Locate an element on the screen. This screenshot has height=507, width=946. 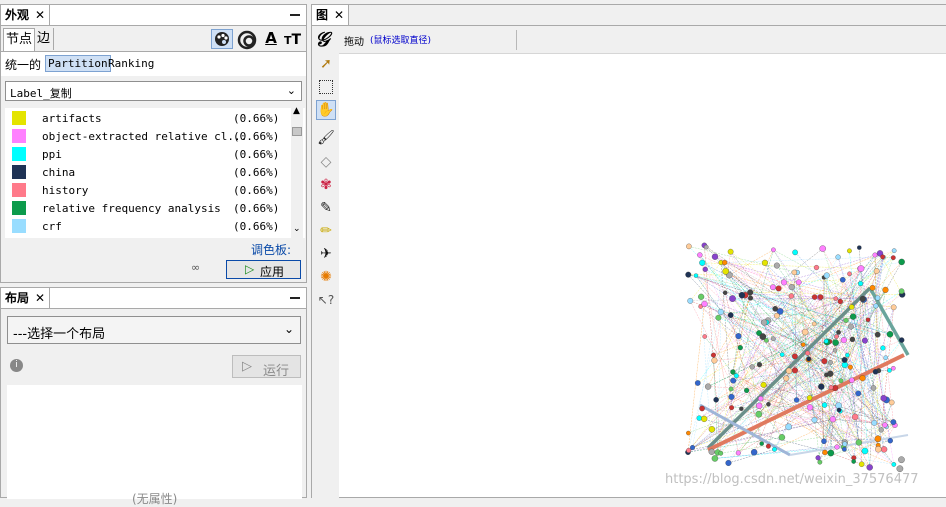
close-icon: ✕ is located at coordinates (339, 15).